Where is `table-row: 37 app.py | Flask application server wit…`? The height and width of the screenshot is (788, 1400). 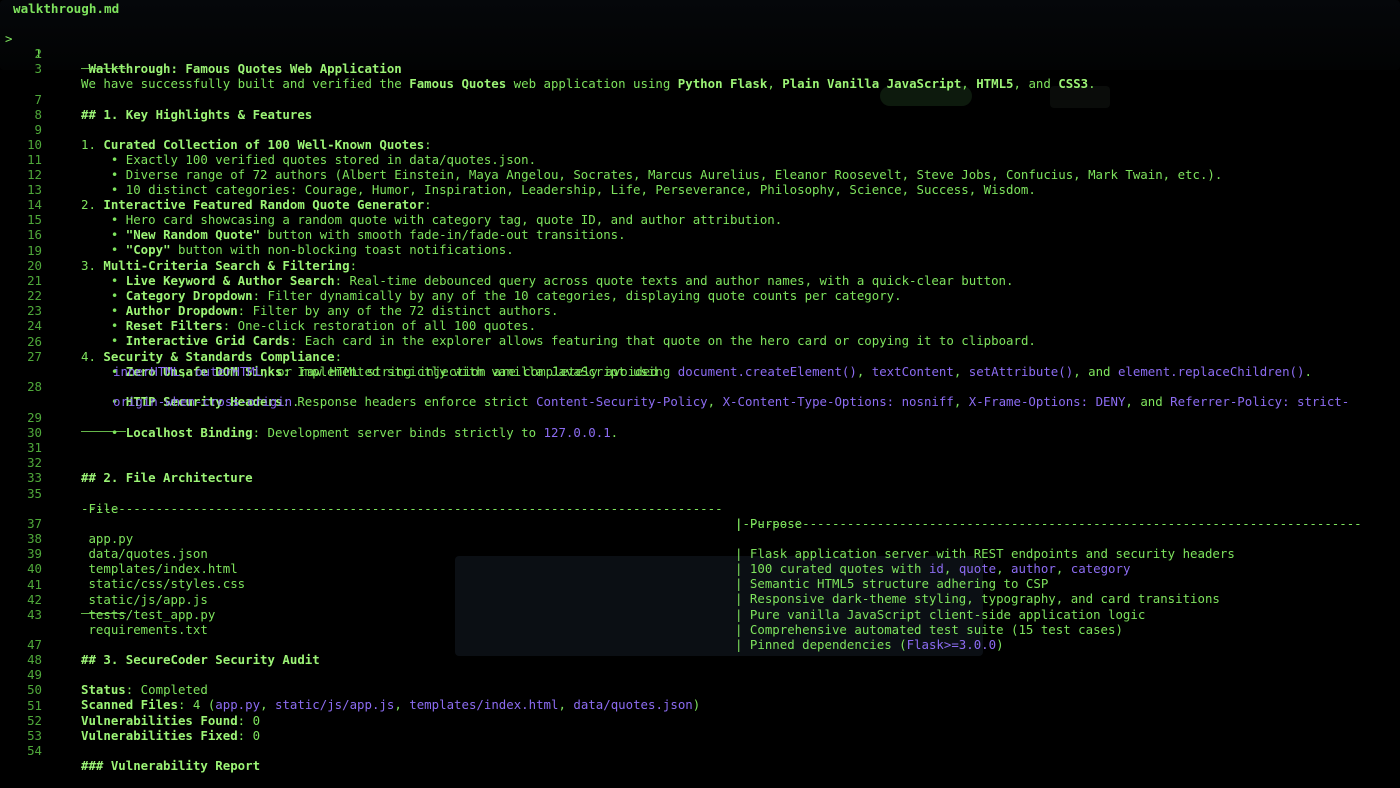 table-row: 37 app.py | Flask application server wit… is located at coordinates (700, 531).